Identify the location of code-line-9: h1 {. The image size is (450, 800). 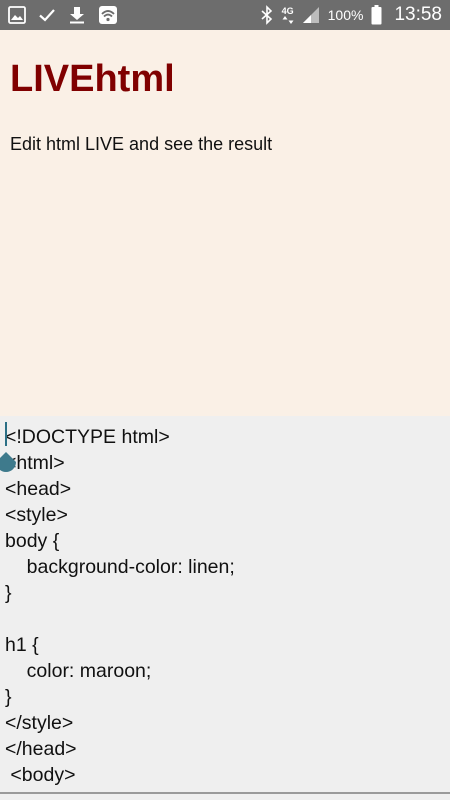
(22, 645).